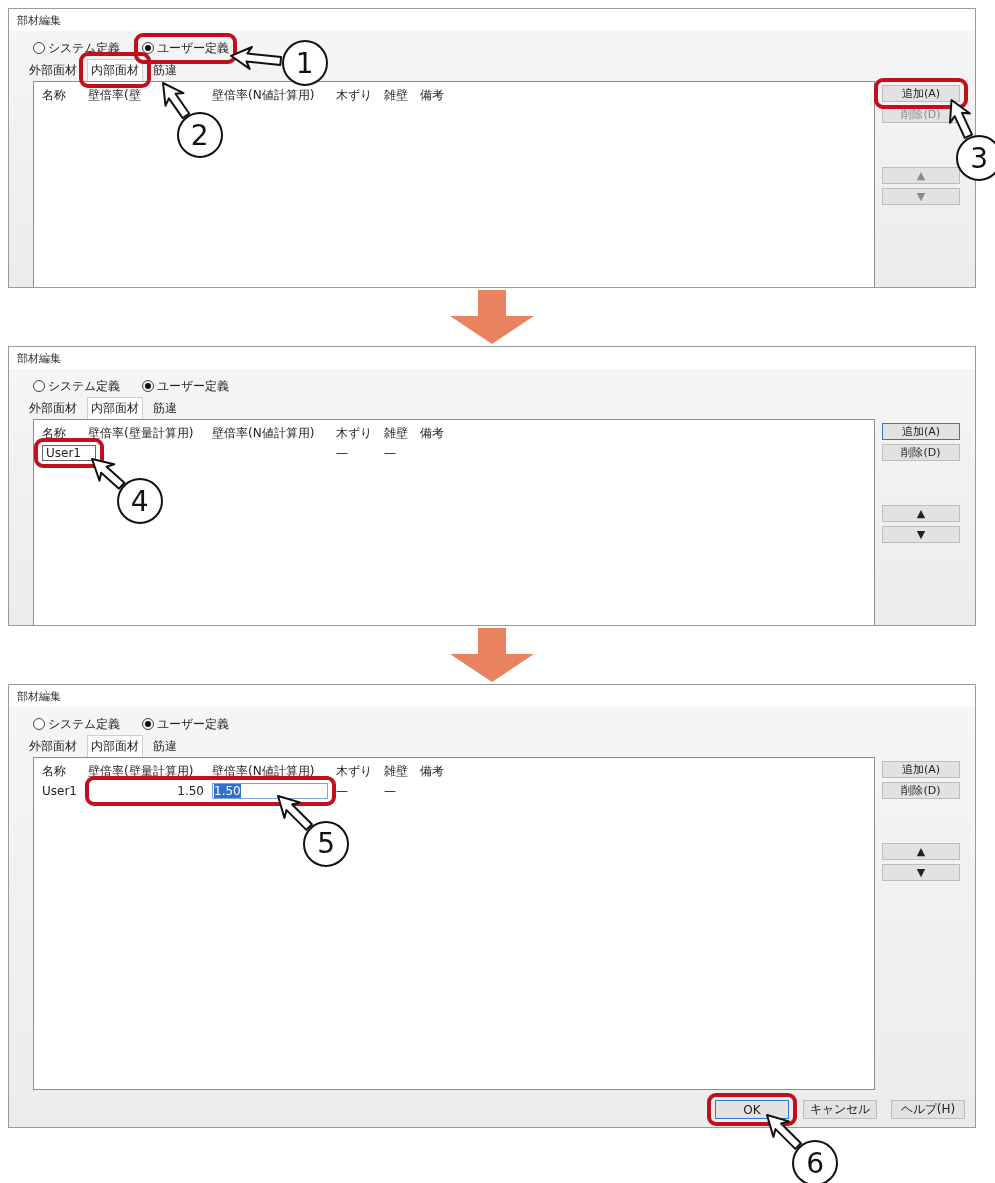 This screenshot has height=1183, width=995. What do you see at coordinates (190, 790) in the screenshot?
I see `table-cell-text: 1.50` at bounding box center [190, 790].